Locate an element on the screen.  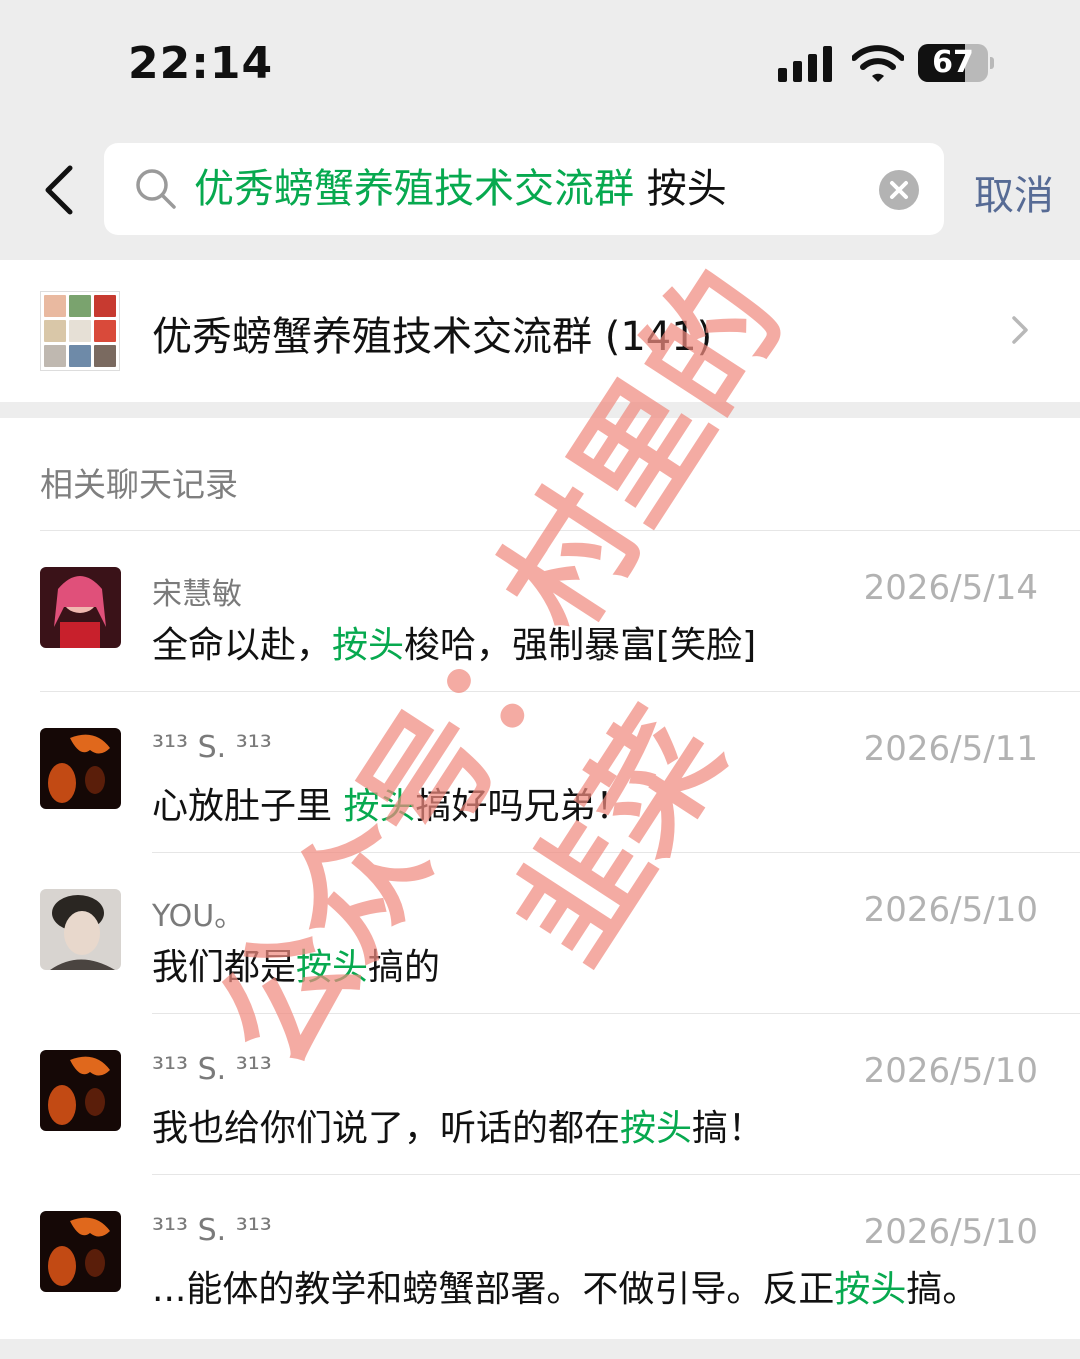
message-date: 2026/5/14 is located at coordinates (950, 588).